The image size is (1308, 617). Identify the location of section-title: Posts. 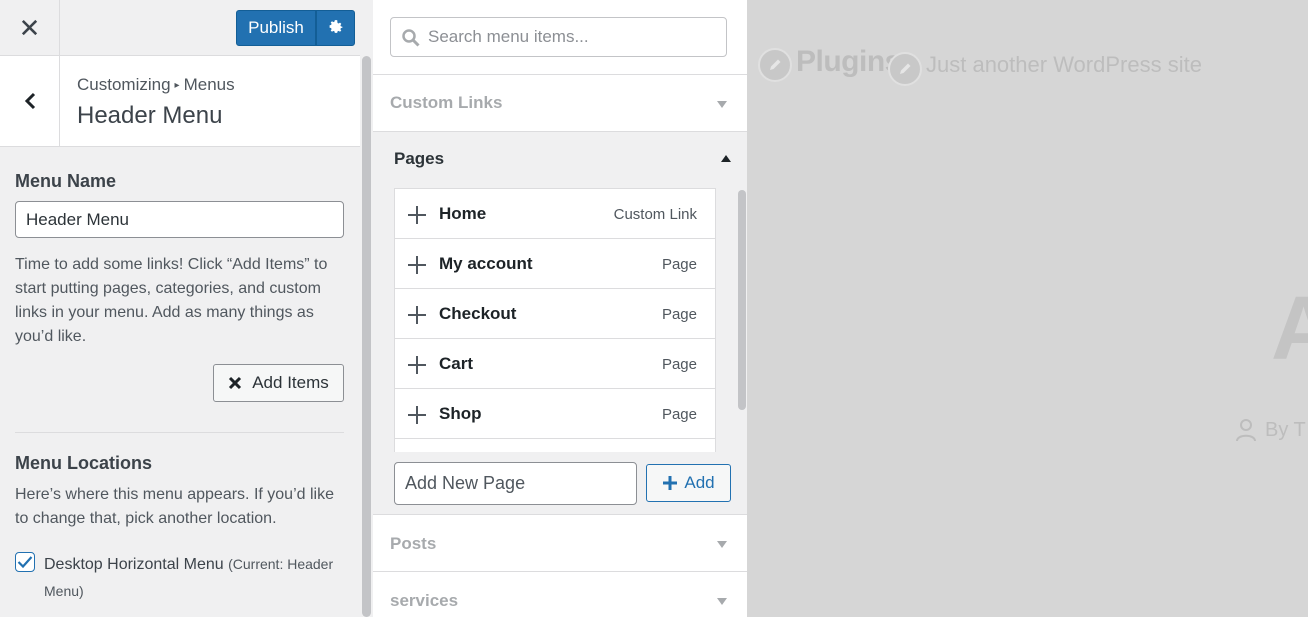
(413, 543).